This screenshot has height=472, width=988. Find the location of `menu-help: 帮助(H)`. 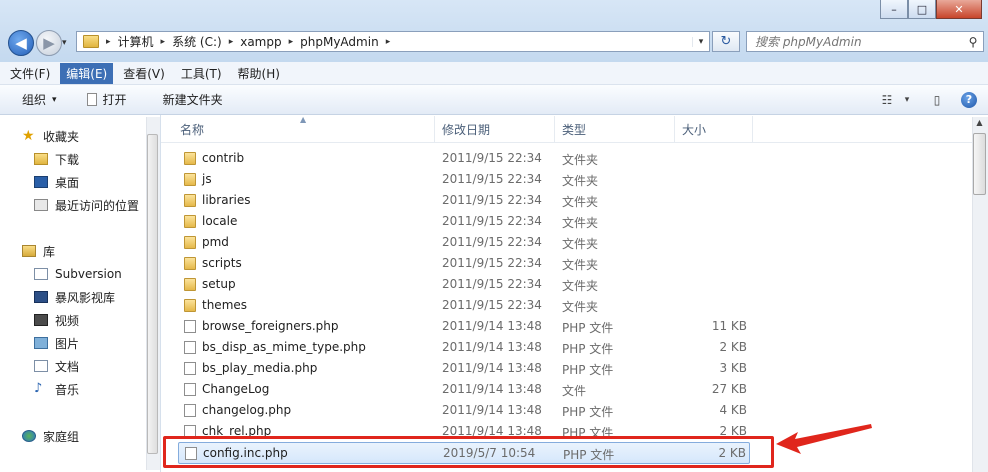

menu-help: 帮助(H) is located at coordinates (259, 73).